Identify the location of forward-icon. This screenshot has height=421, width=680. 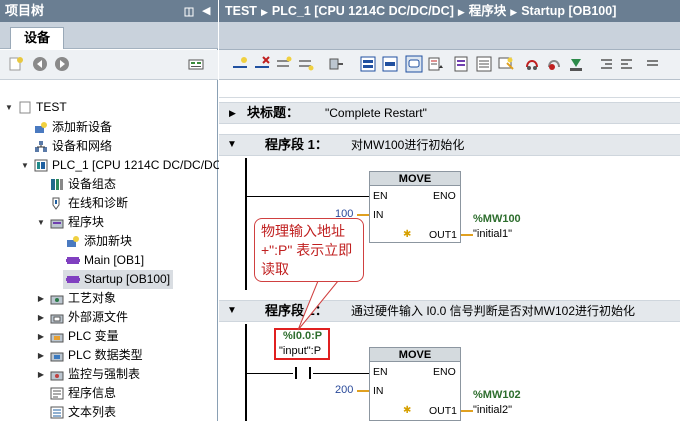
(62, 64).